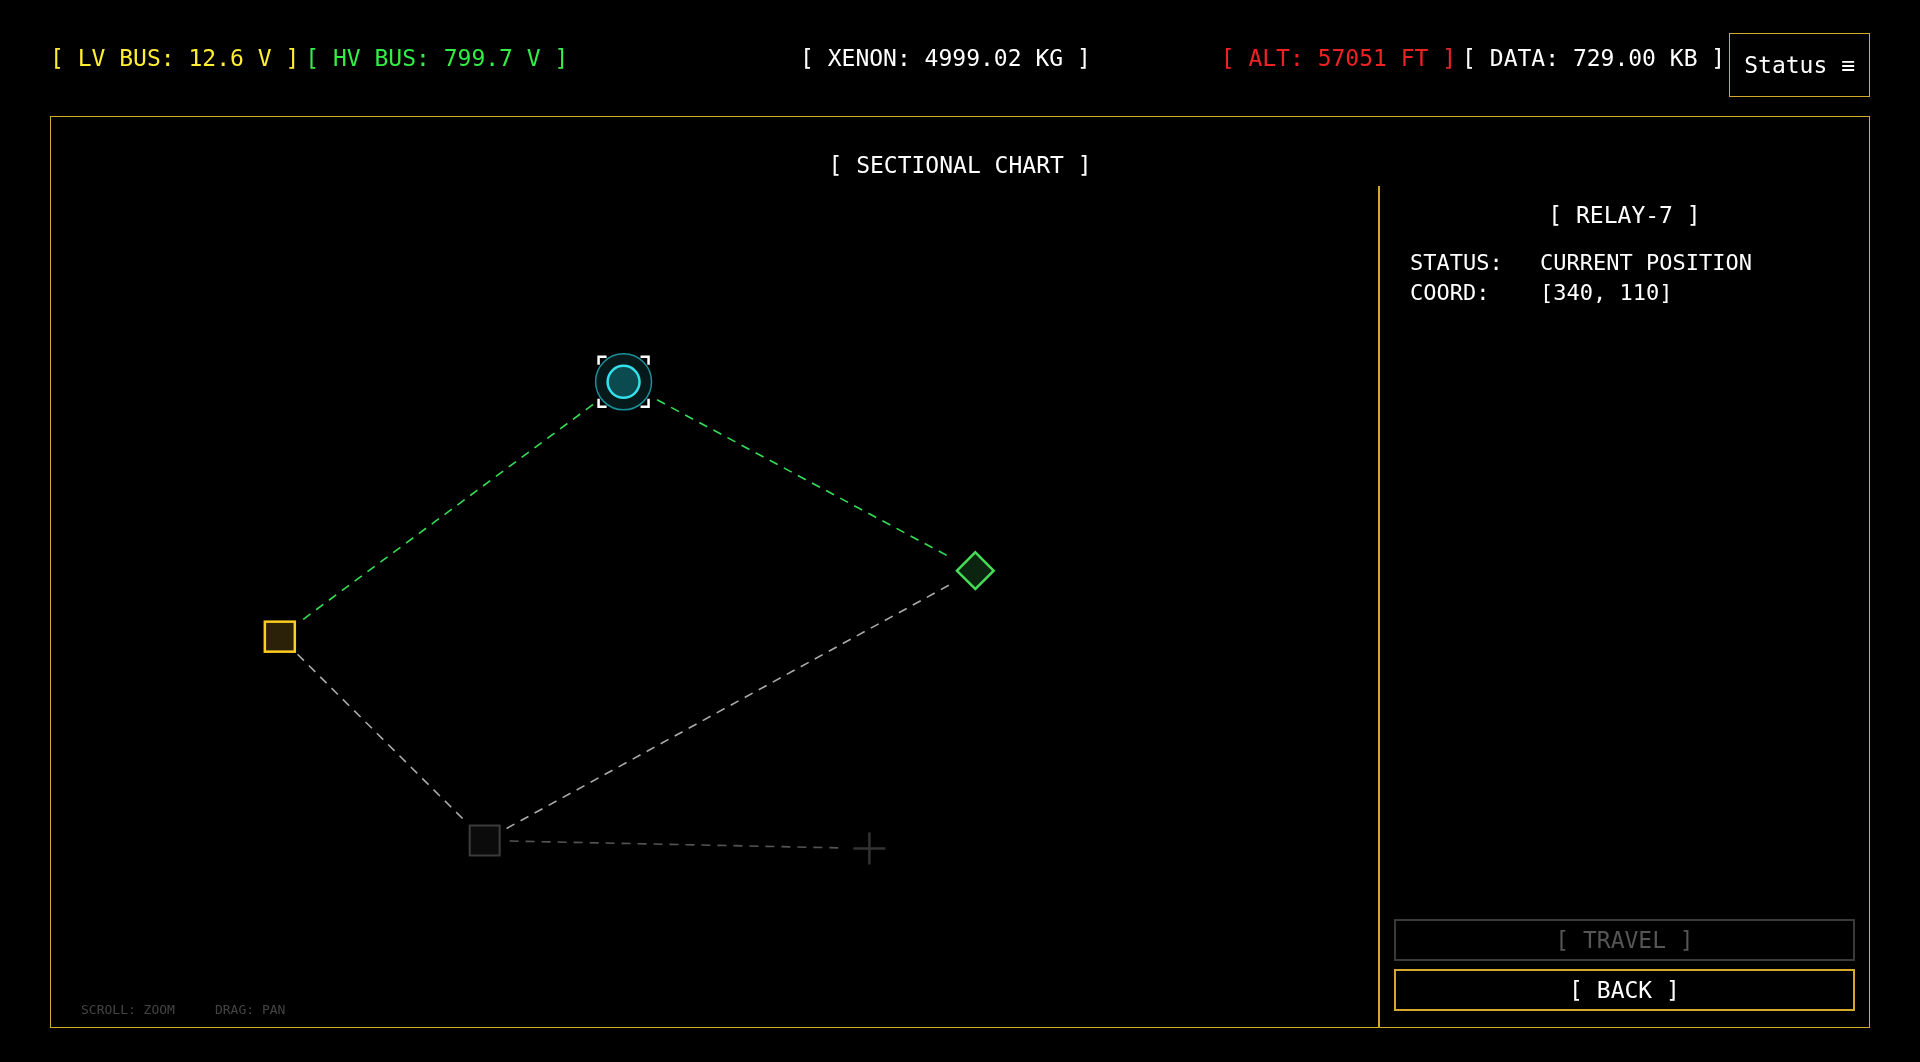  Describe the element at coordinates (1646, 263) in the screenshot. I see `field-value: CURRENT POSITION` at that location.